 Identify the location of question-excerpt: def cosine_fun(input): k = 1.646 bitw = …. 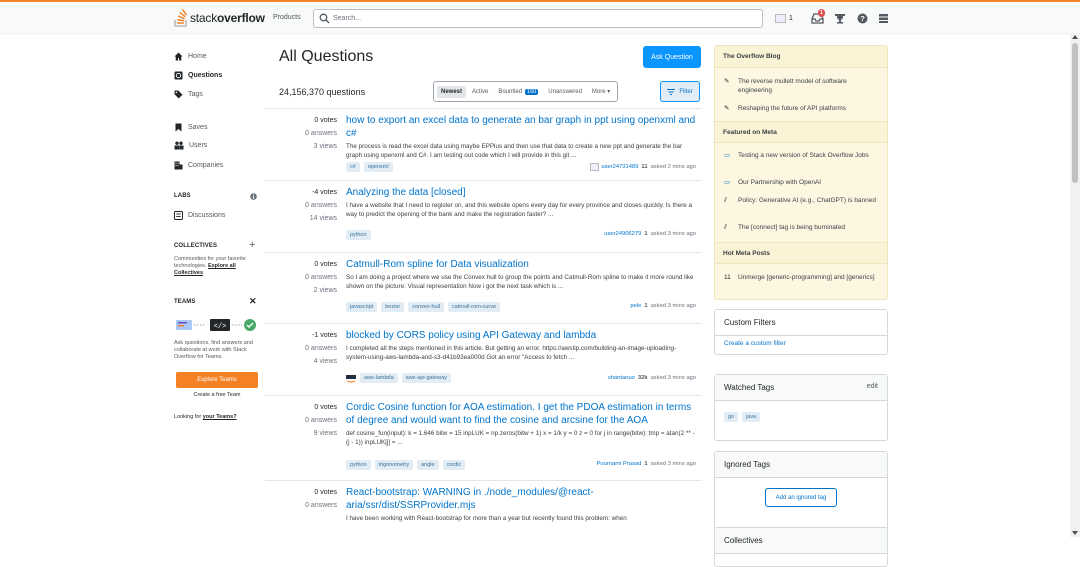
(520, 438).